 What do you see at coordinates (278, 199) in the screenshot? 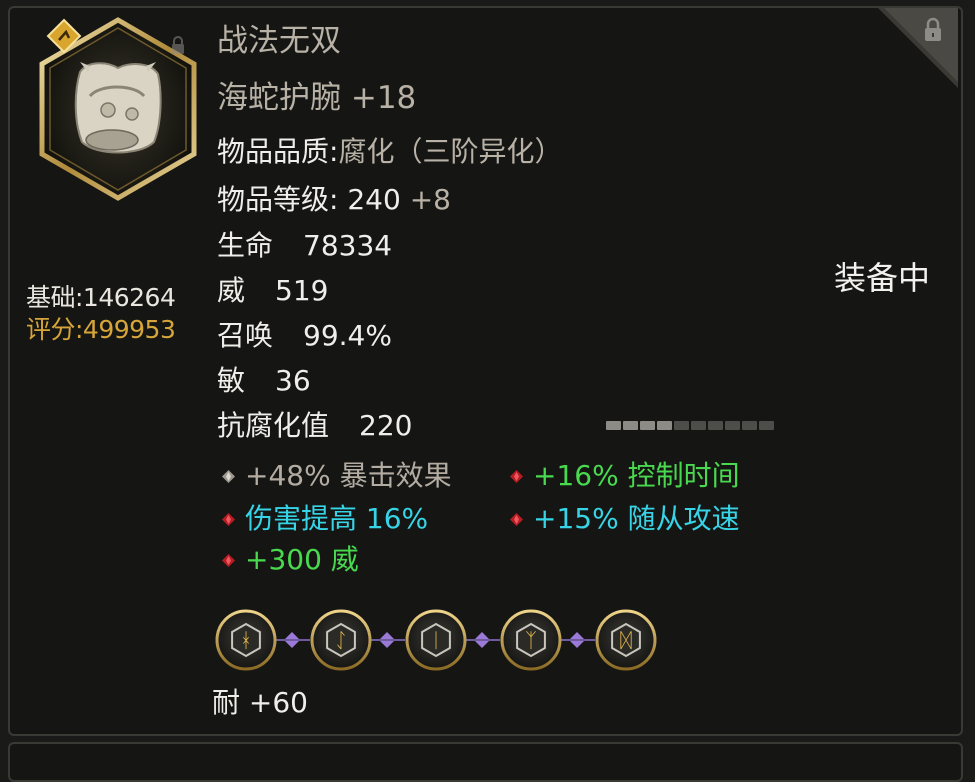
I see `level-label: 物品等级:` at bounding box center [278, 199].